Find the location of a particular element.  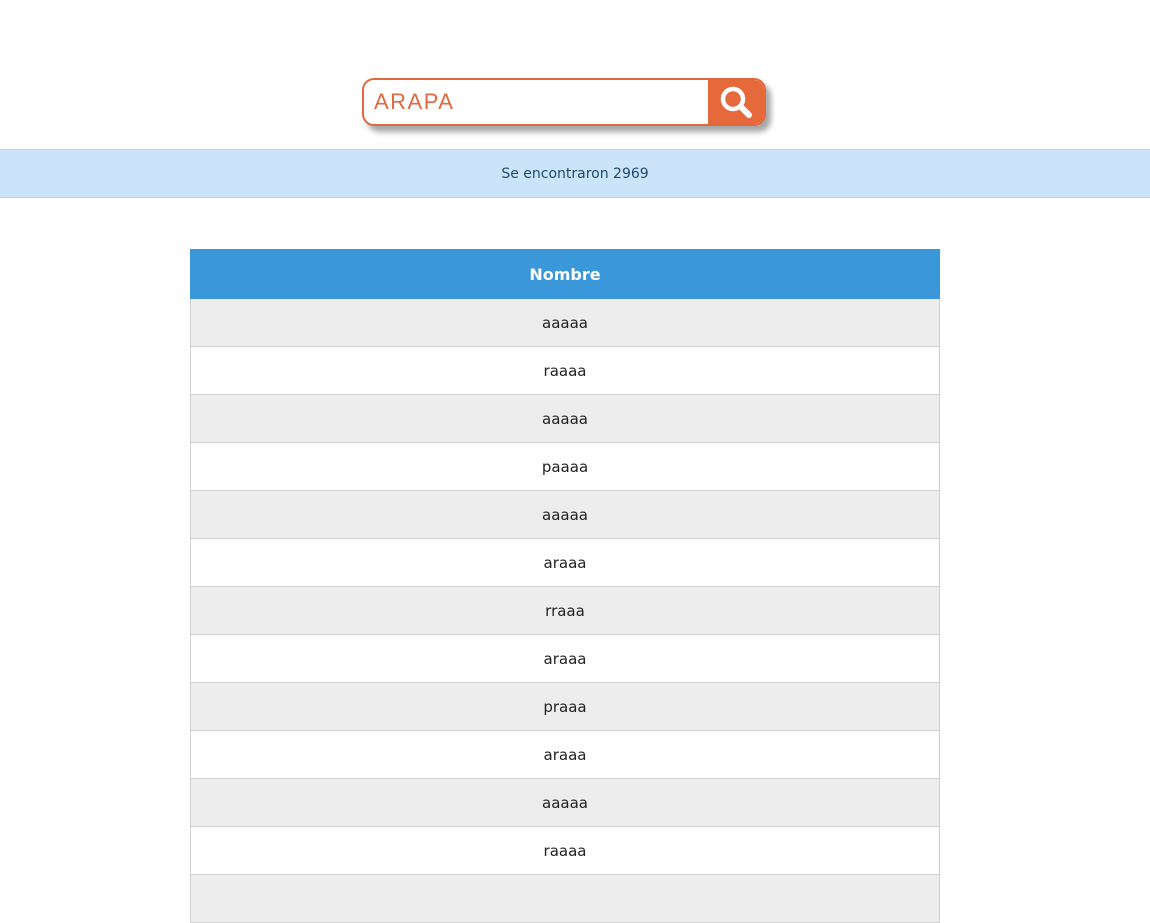

table-row: paaaa is located at coordinates (565, 466).